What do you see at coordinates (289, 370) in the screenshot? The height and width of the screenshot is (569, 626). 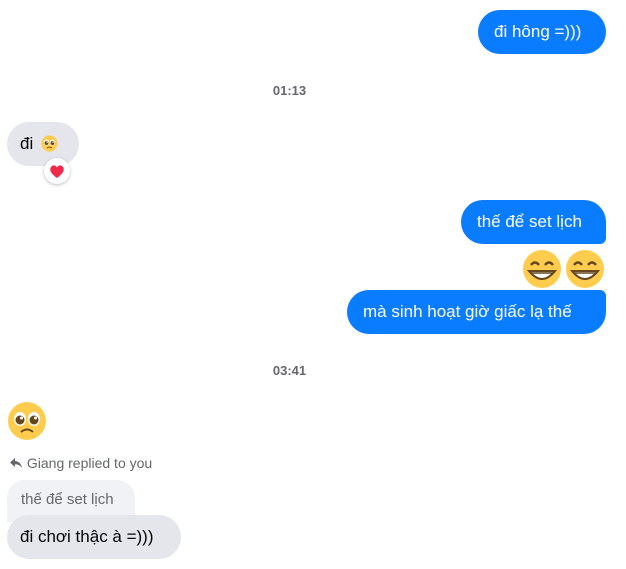 I see `timestamp: 03:41` at bounding box center [289, 370].